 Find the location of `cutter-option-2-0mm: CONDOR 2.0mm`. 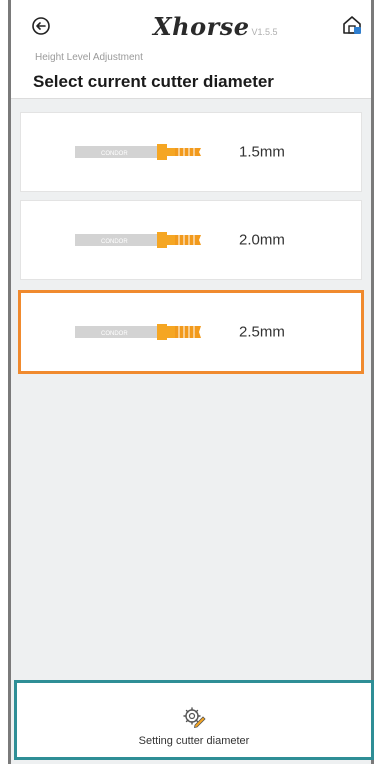

cutter-option-2-0mm: CONDOR 2.0mm is located at coordinates (191, 240).